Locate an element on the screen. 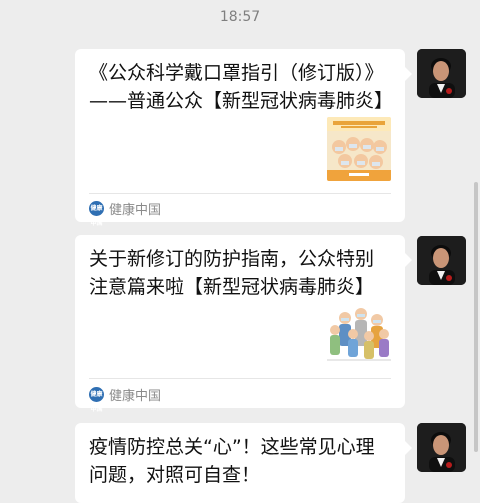 The image size is (480, 503). masked-people-thumbnail-icon is located at coordinates (359, 336).